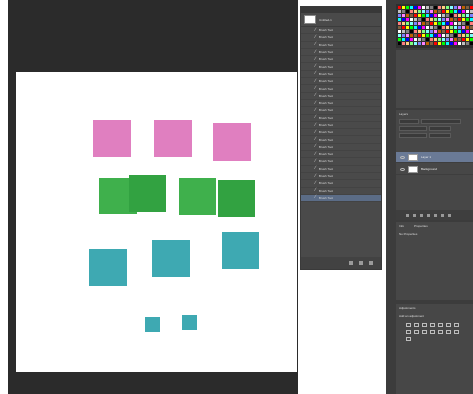  Describe the element at coordinates (448, 325) in the screenshot. I see `hue-icon` at that location.